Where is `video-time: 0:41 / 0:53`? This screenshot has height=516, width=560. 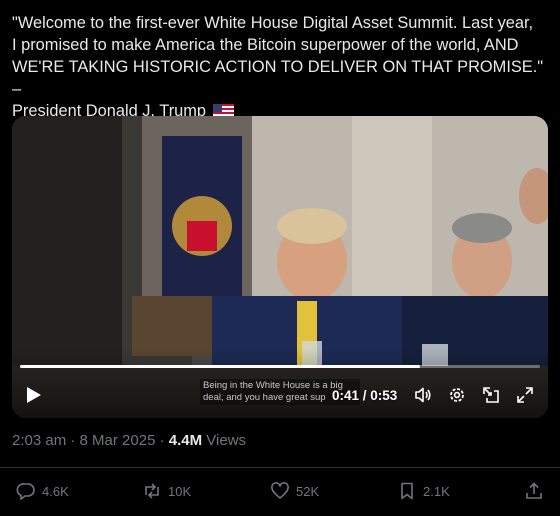
video-time: 0:41 / 0:53 is located at coordinates (364, 395).